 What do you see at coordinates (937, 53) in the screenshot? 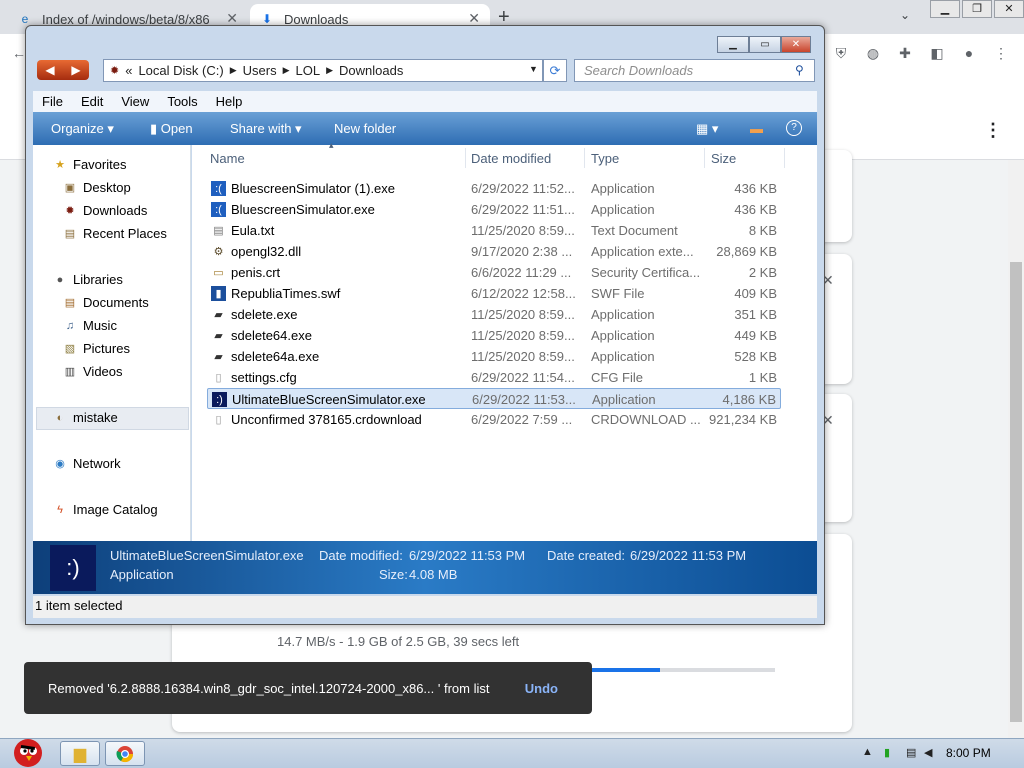
I see `side-panel-icon: ◧` at bounding box center [937, 53].